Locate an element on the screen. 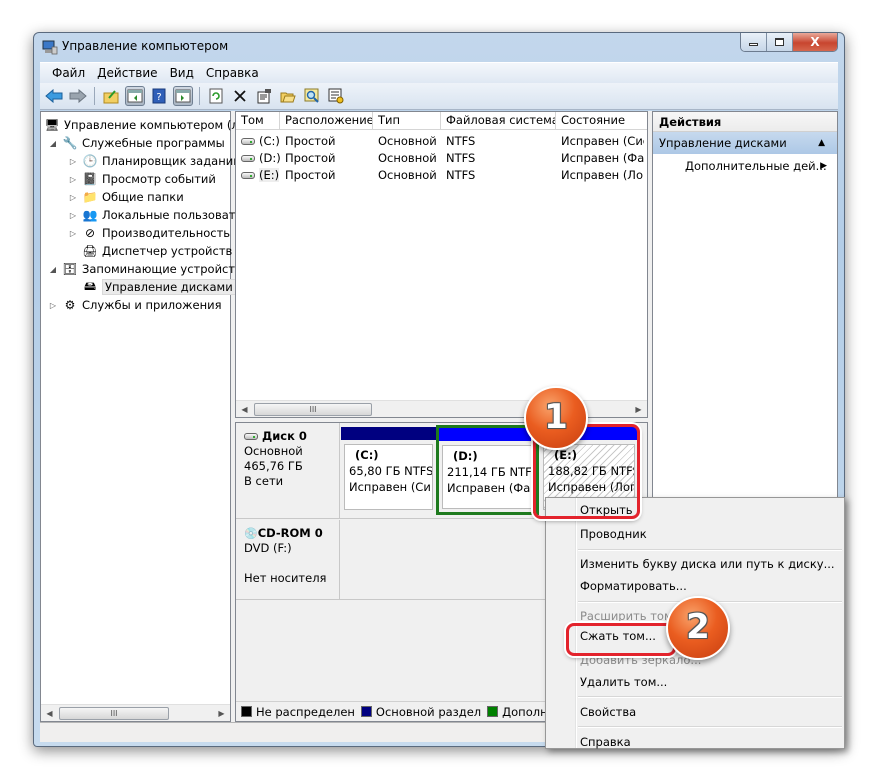 The width and height of the screenshot is (877, 779). volume-name: (D:) is located at coordinates (269, 157).